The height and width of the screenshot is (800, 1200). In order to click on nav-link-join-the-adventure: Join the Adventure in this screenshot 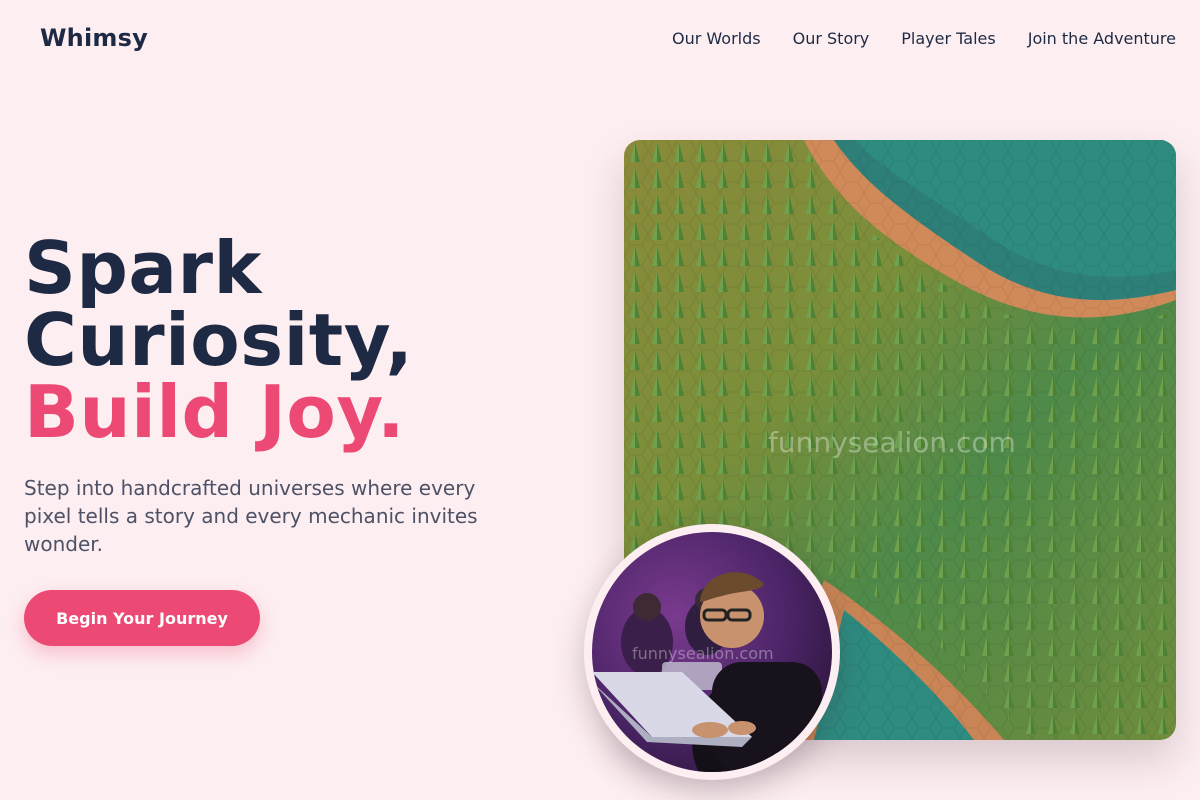, I will do `click(1102, 38)`.